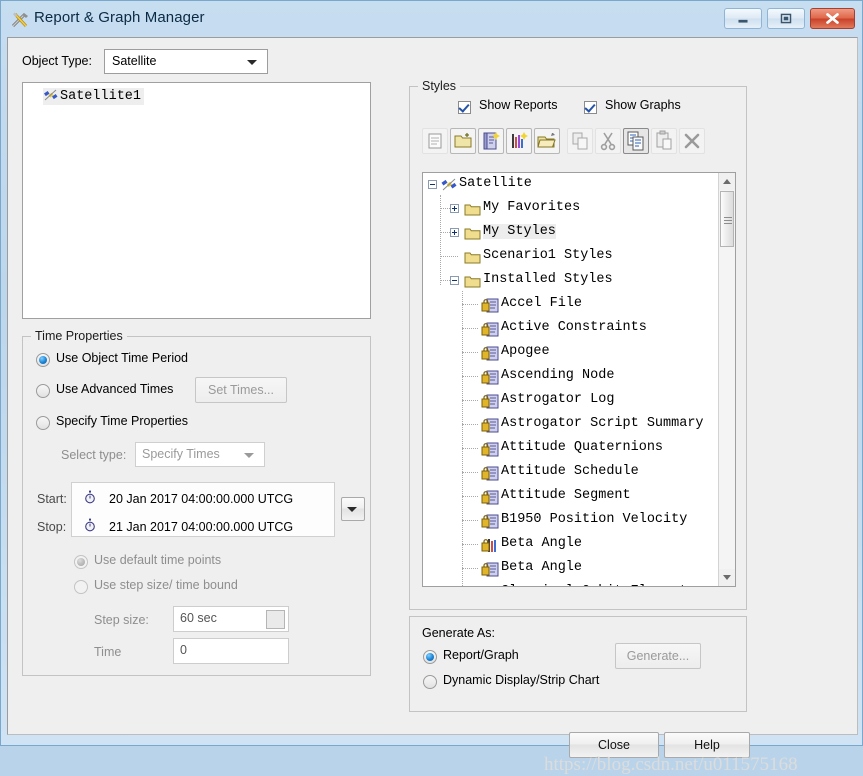 This screenshot has width=863, height=776. Describe the element at coordinates (521, 680) in the screenshot. I see `label-dynamic-display: Dynamic Display/Strip Chart` at that location.